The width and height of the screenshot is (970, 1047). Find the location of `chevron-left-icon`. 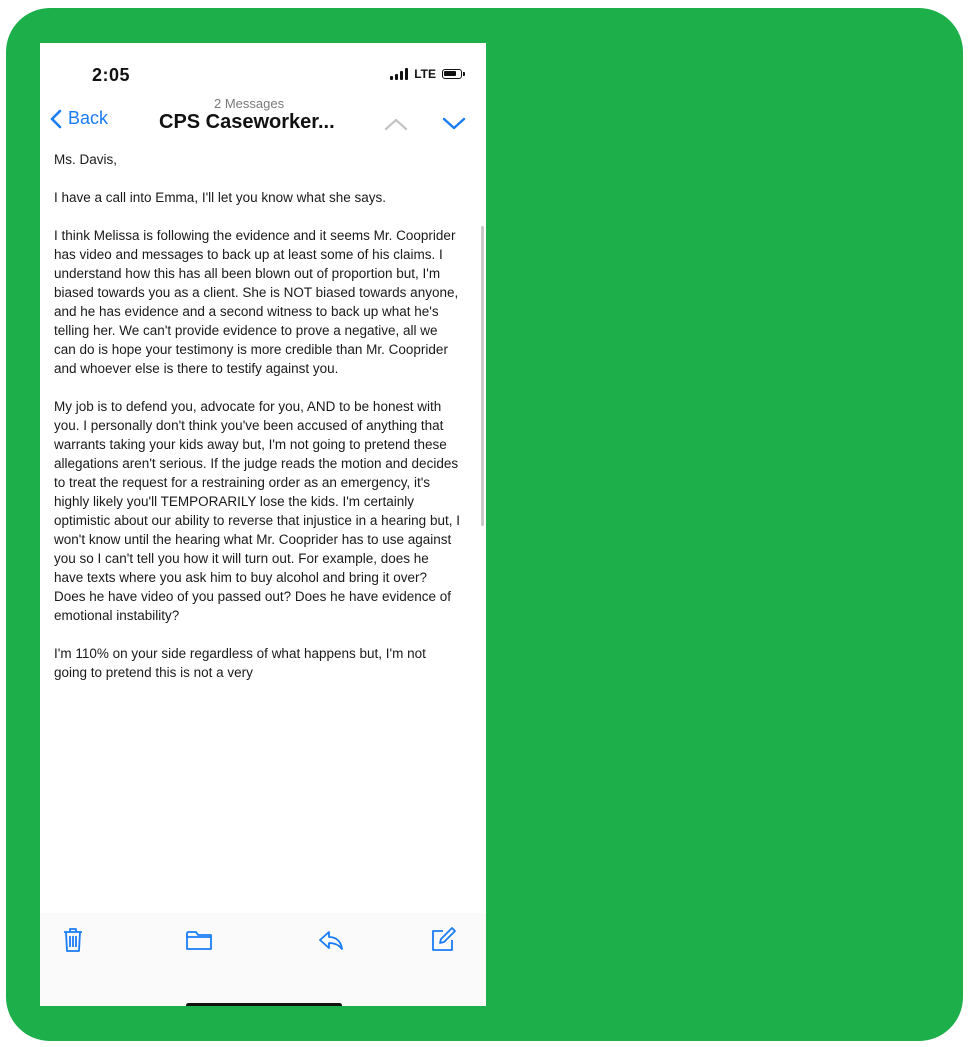

chevron-left-icon is located at coordinates (56, 118).